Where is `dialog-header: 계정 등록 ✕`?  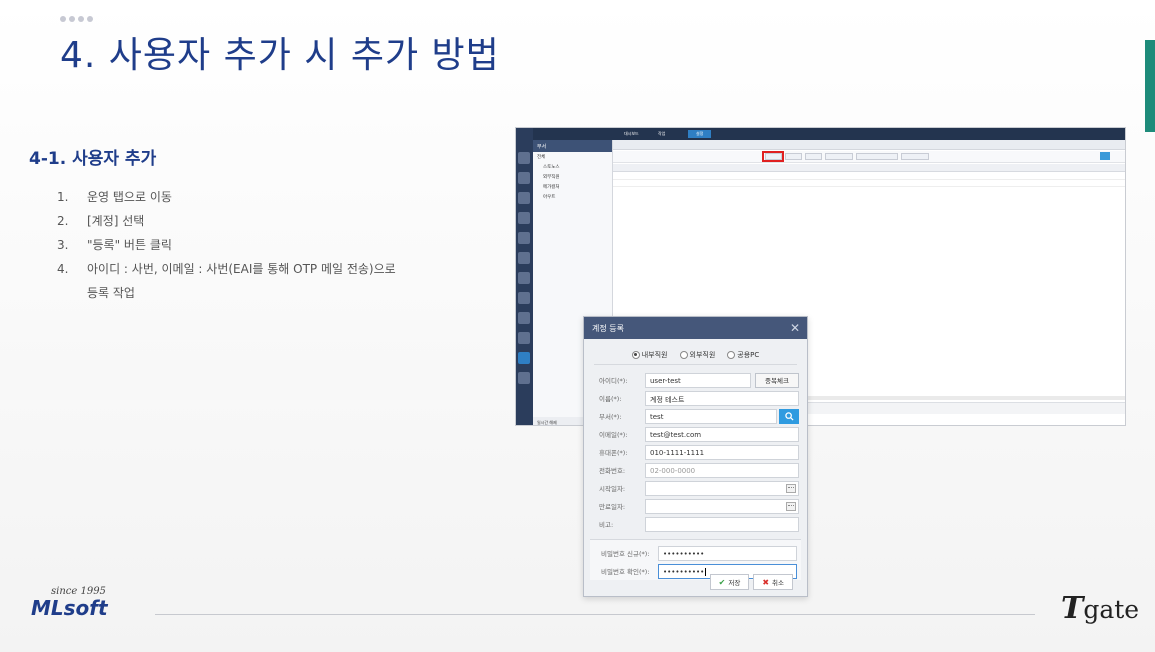 dialog-header: 계정 등록 ✕ is located at coordinates (695, 328).